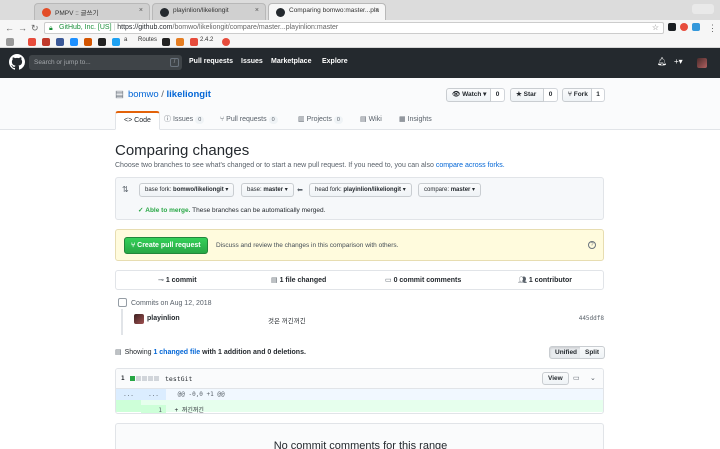 Image resolution: width=720 pixels, height=449 pixels. Describe the element at coordinates (187, 190) in the screenshot. I see `base-fork-select: base fork: bomwo/likeliongit ▾` at that location.